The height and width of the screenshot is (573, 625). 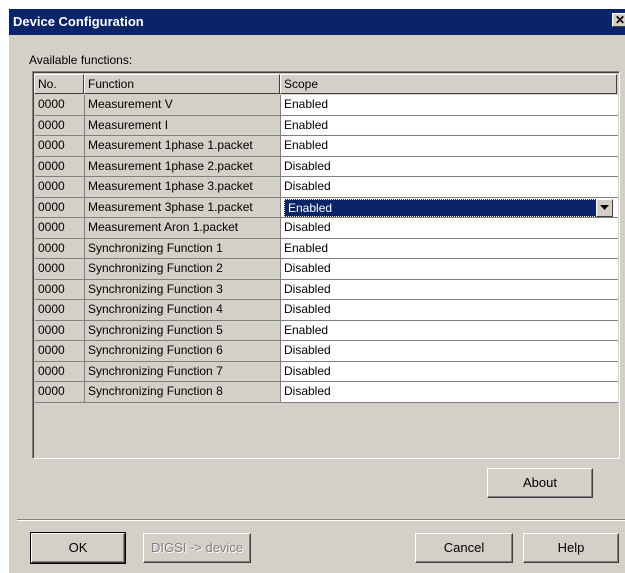 I want to click on table-row: 0000 Synchronizing Function 2 Disabled, so click(x=326, y=269).